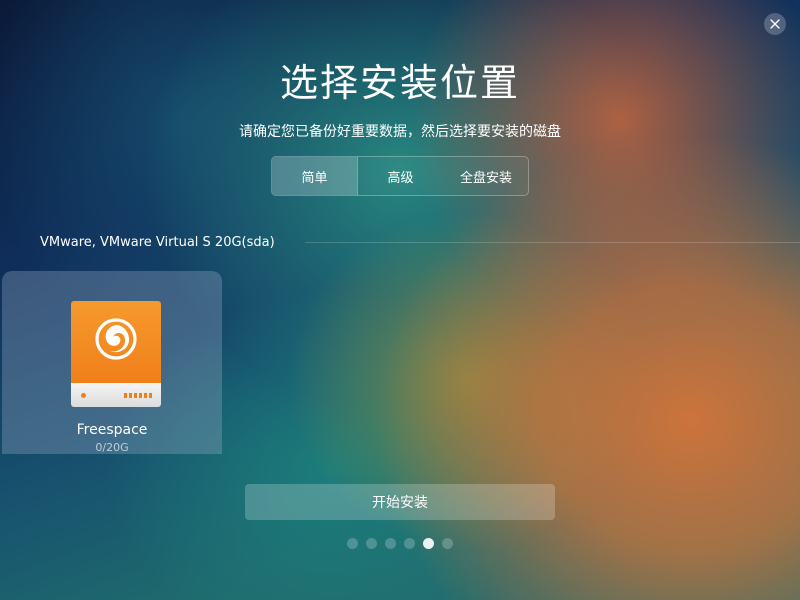 The image size is (800, 600). What do you see at coordinates (485, 176) in the screenshot?
I see `tab-full-disk: 全盘安装` at bounding box center [485, 176].